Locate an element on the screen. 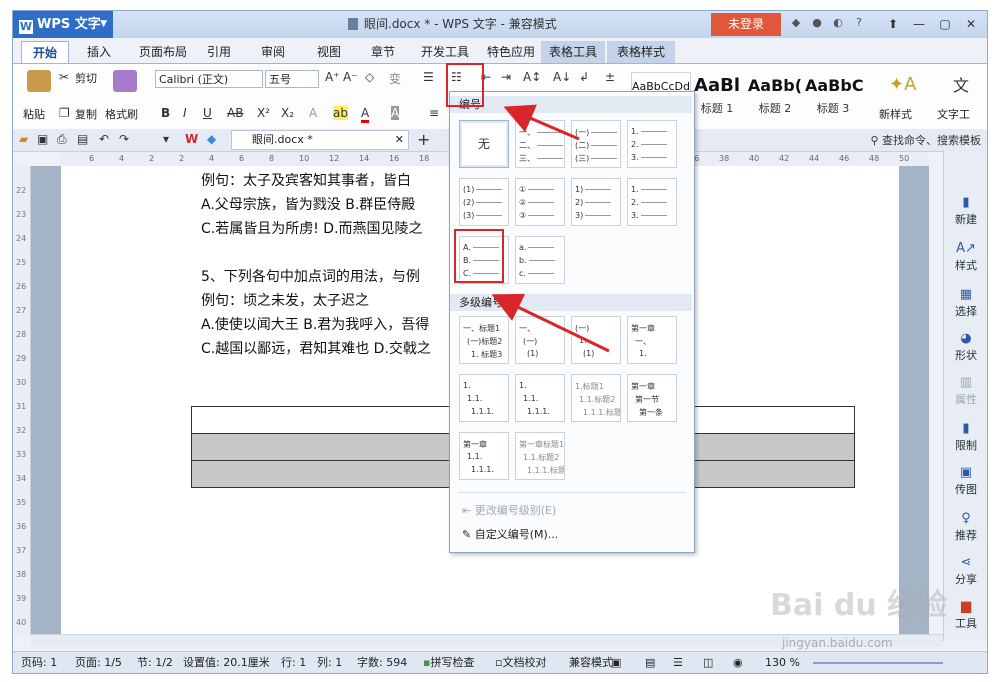  baidu-watermark: Bai du 经验 is located at coordinates (859, 605).